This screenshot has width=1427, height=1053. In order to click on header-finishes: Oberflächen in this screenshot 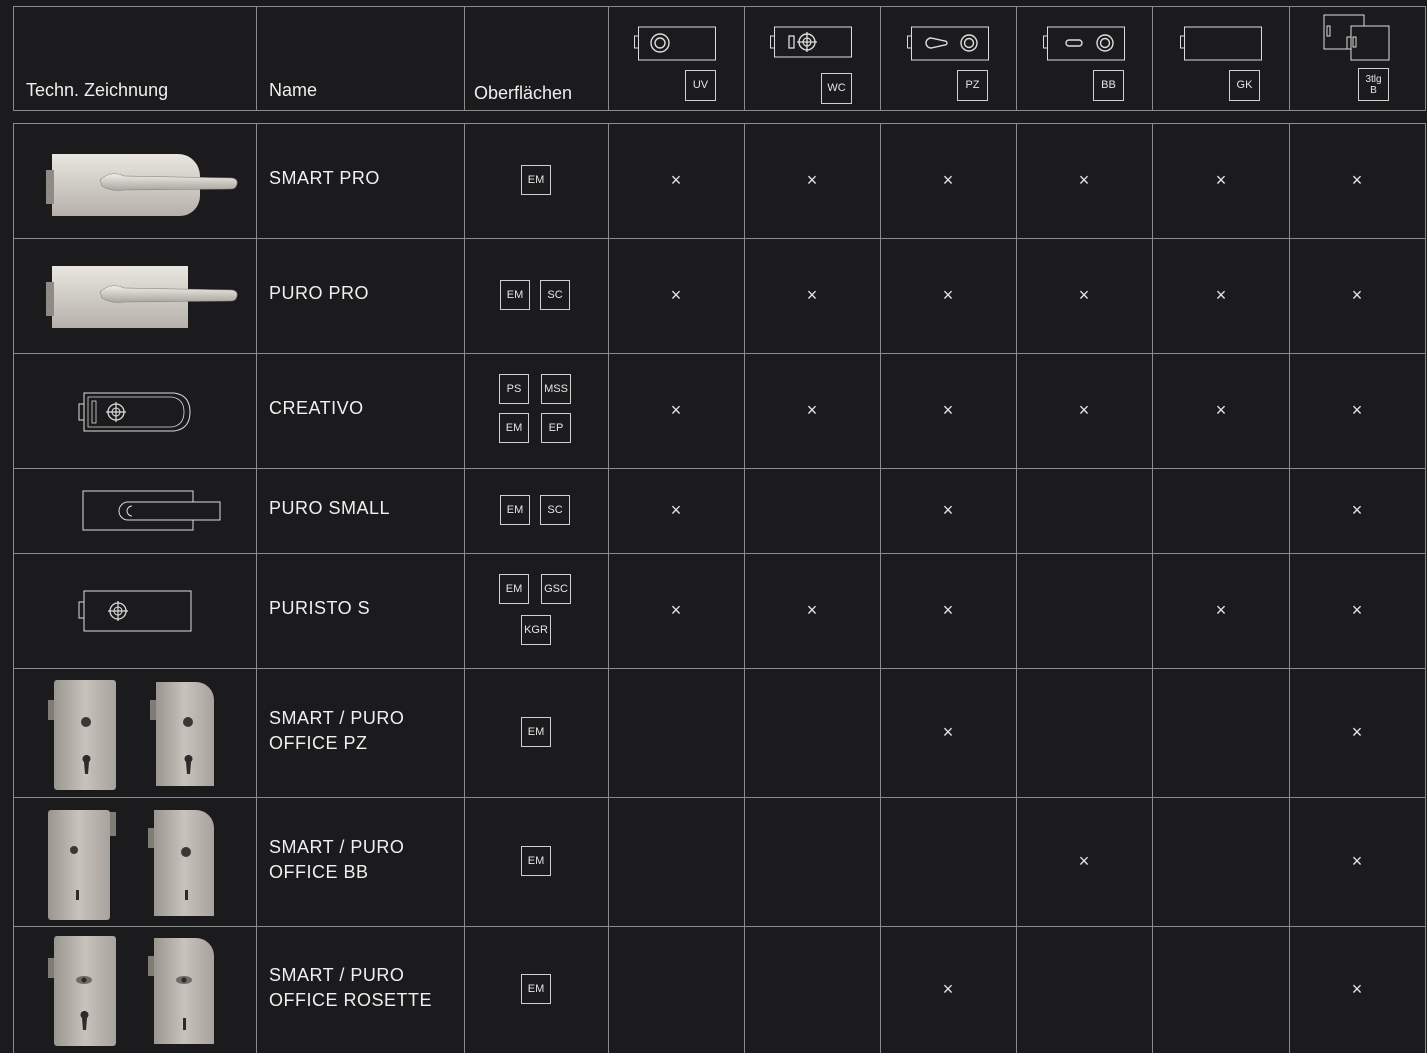, I will do `click(523, 93)`.